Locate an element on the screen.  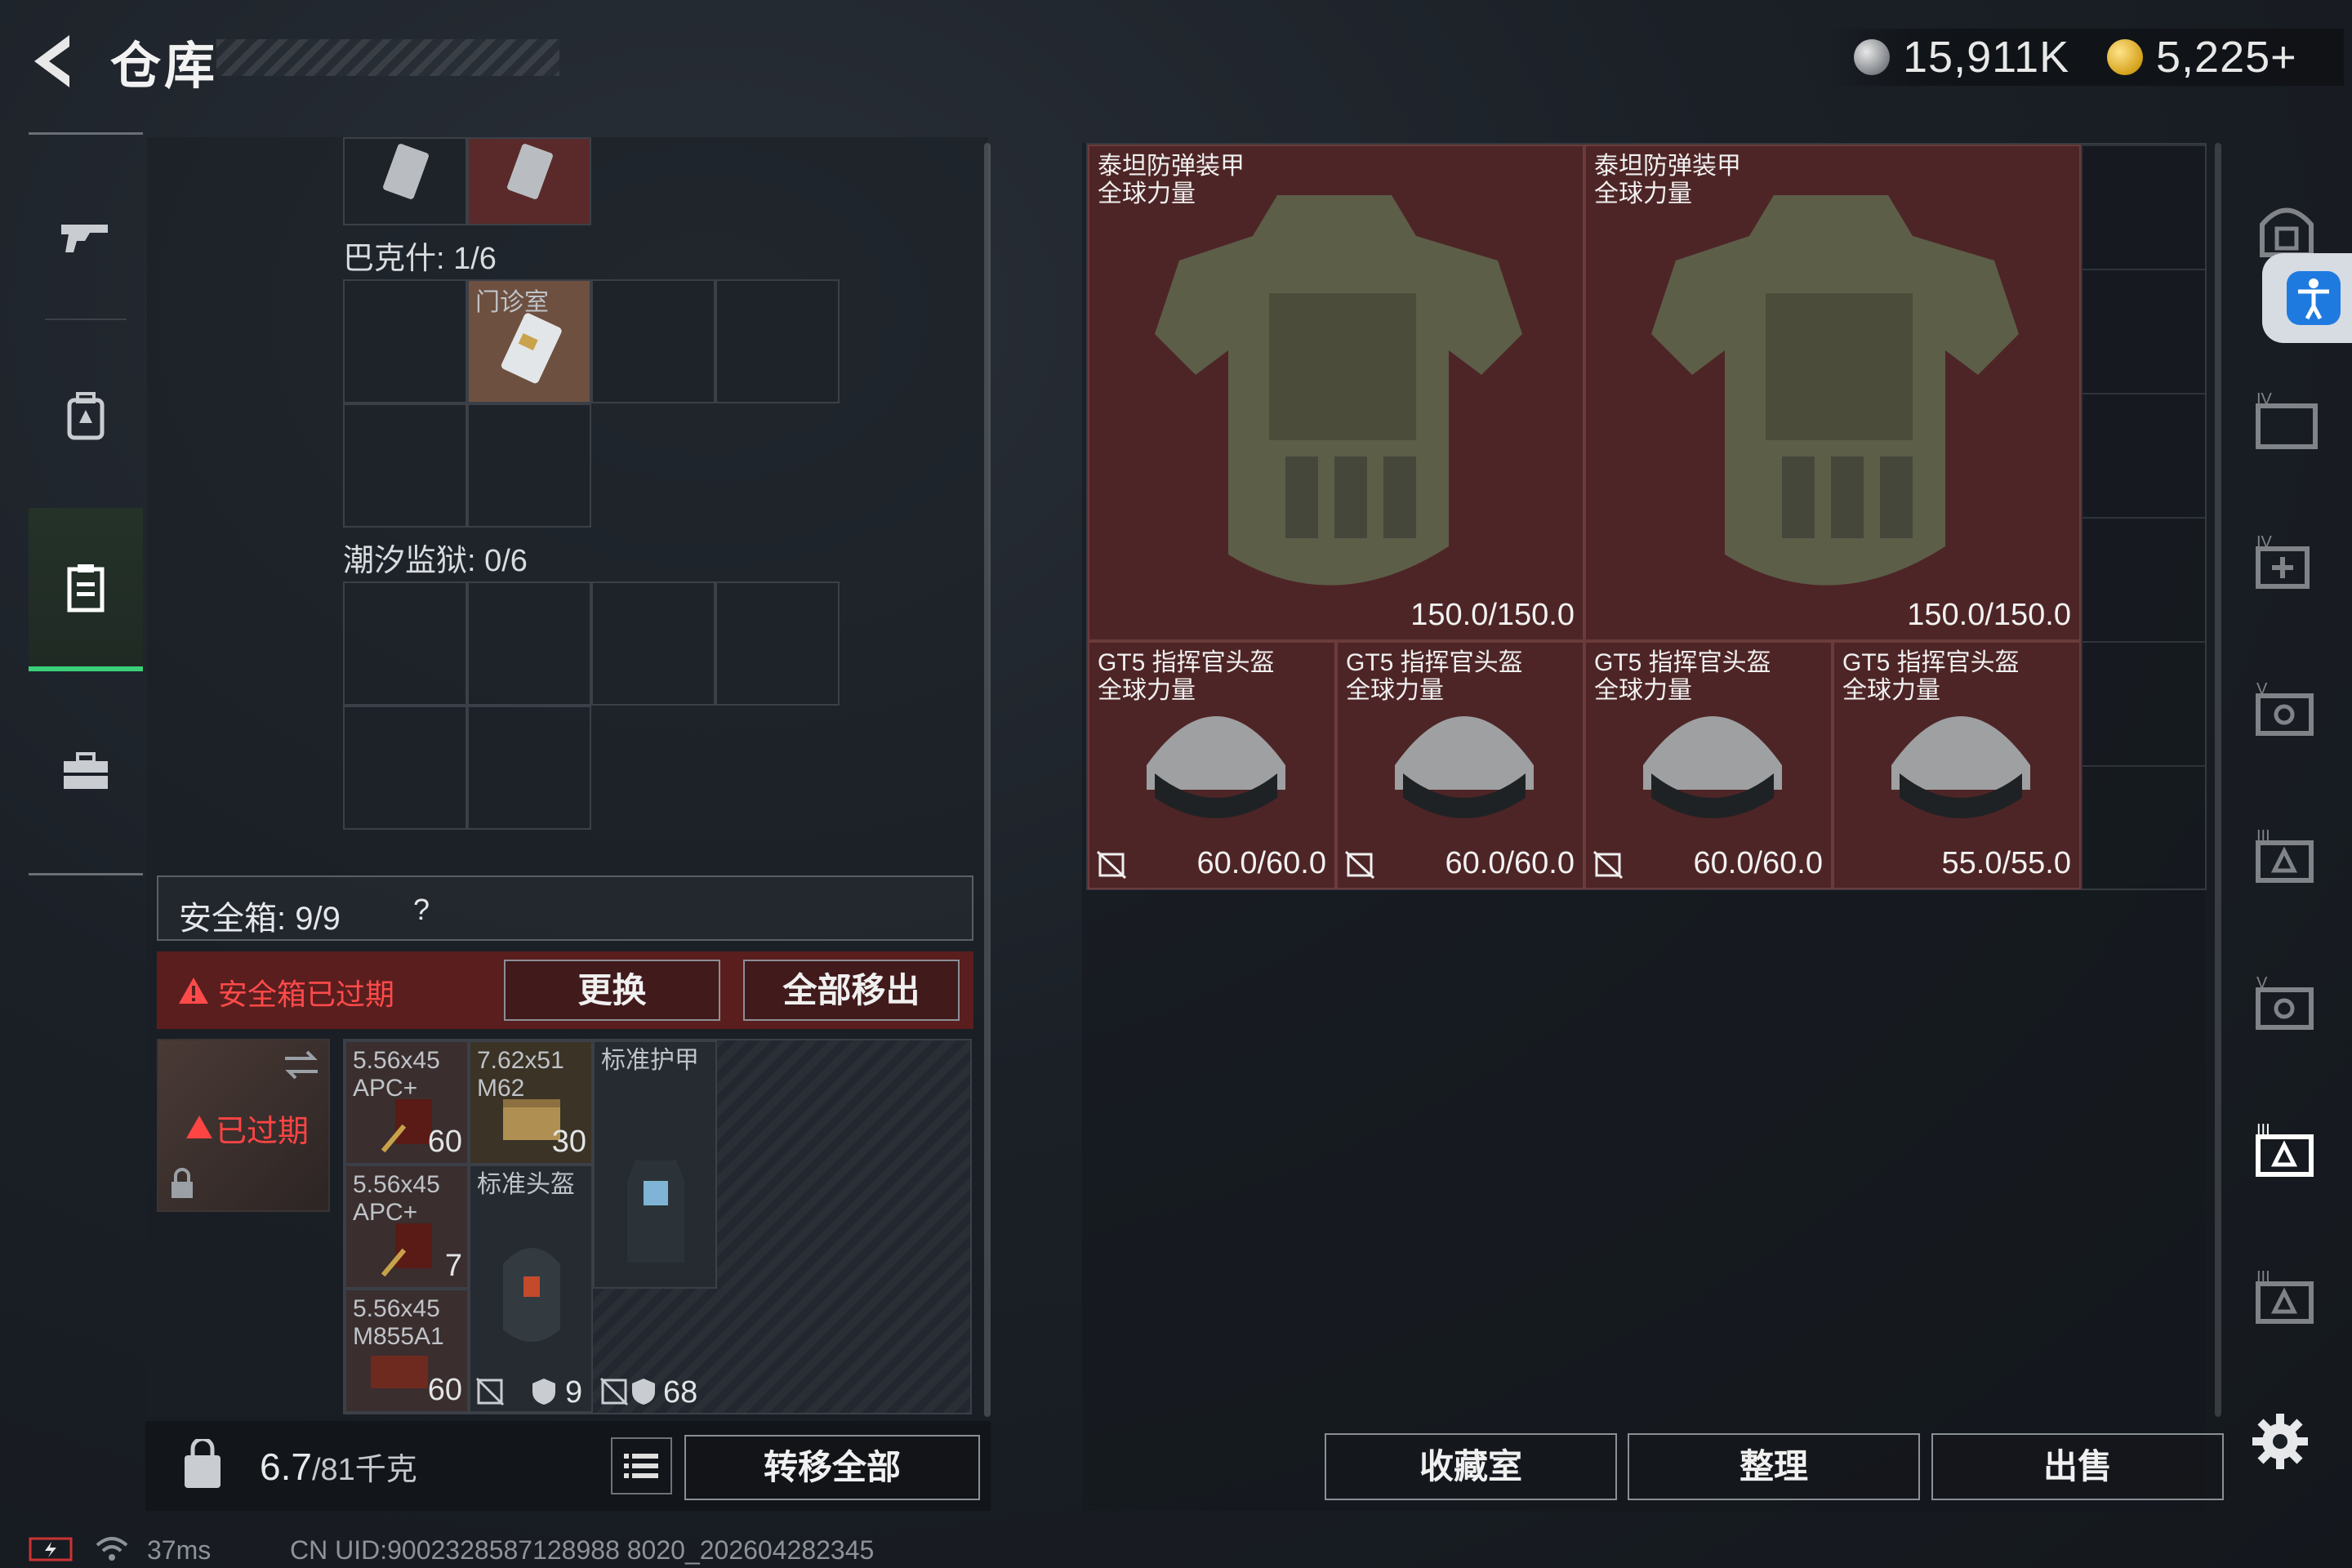
item-durability: 55.0/55.0 is located at coordinates (2006, 863).